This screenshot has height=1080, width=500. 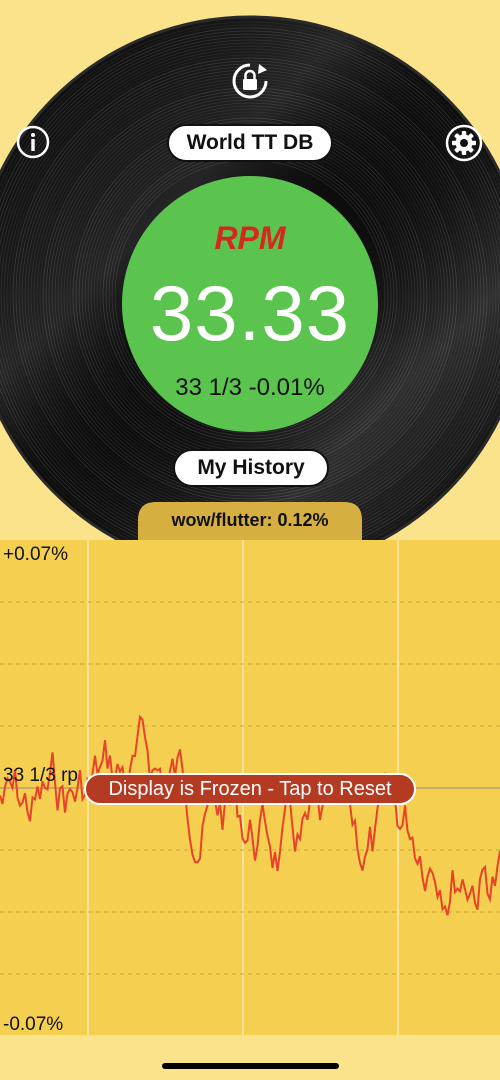 What do you see at coordinates (251, 468) in the screenshot?
I see `my-history-button: My History` at bounding box center [251, 468].